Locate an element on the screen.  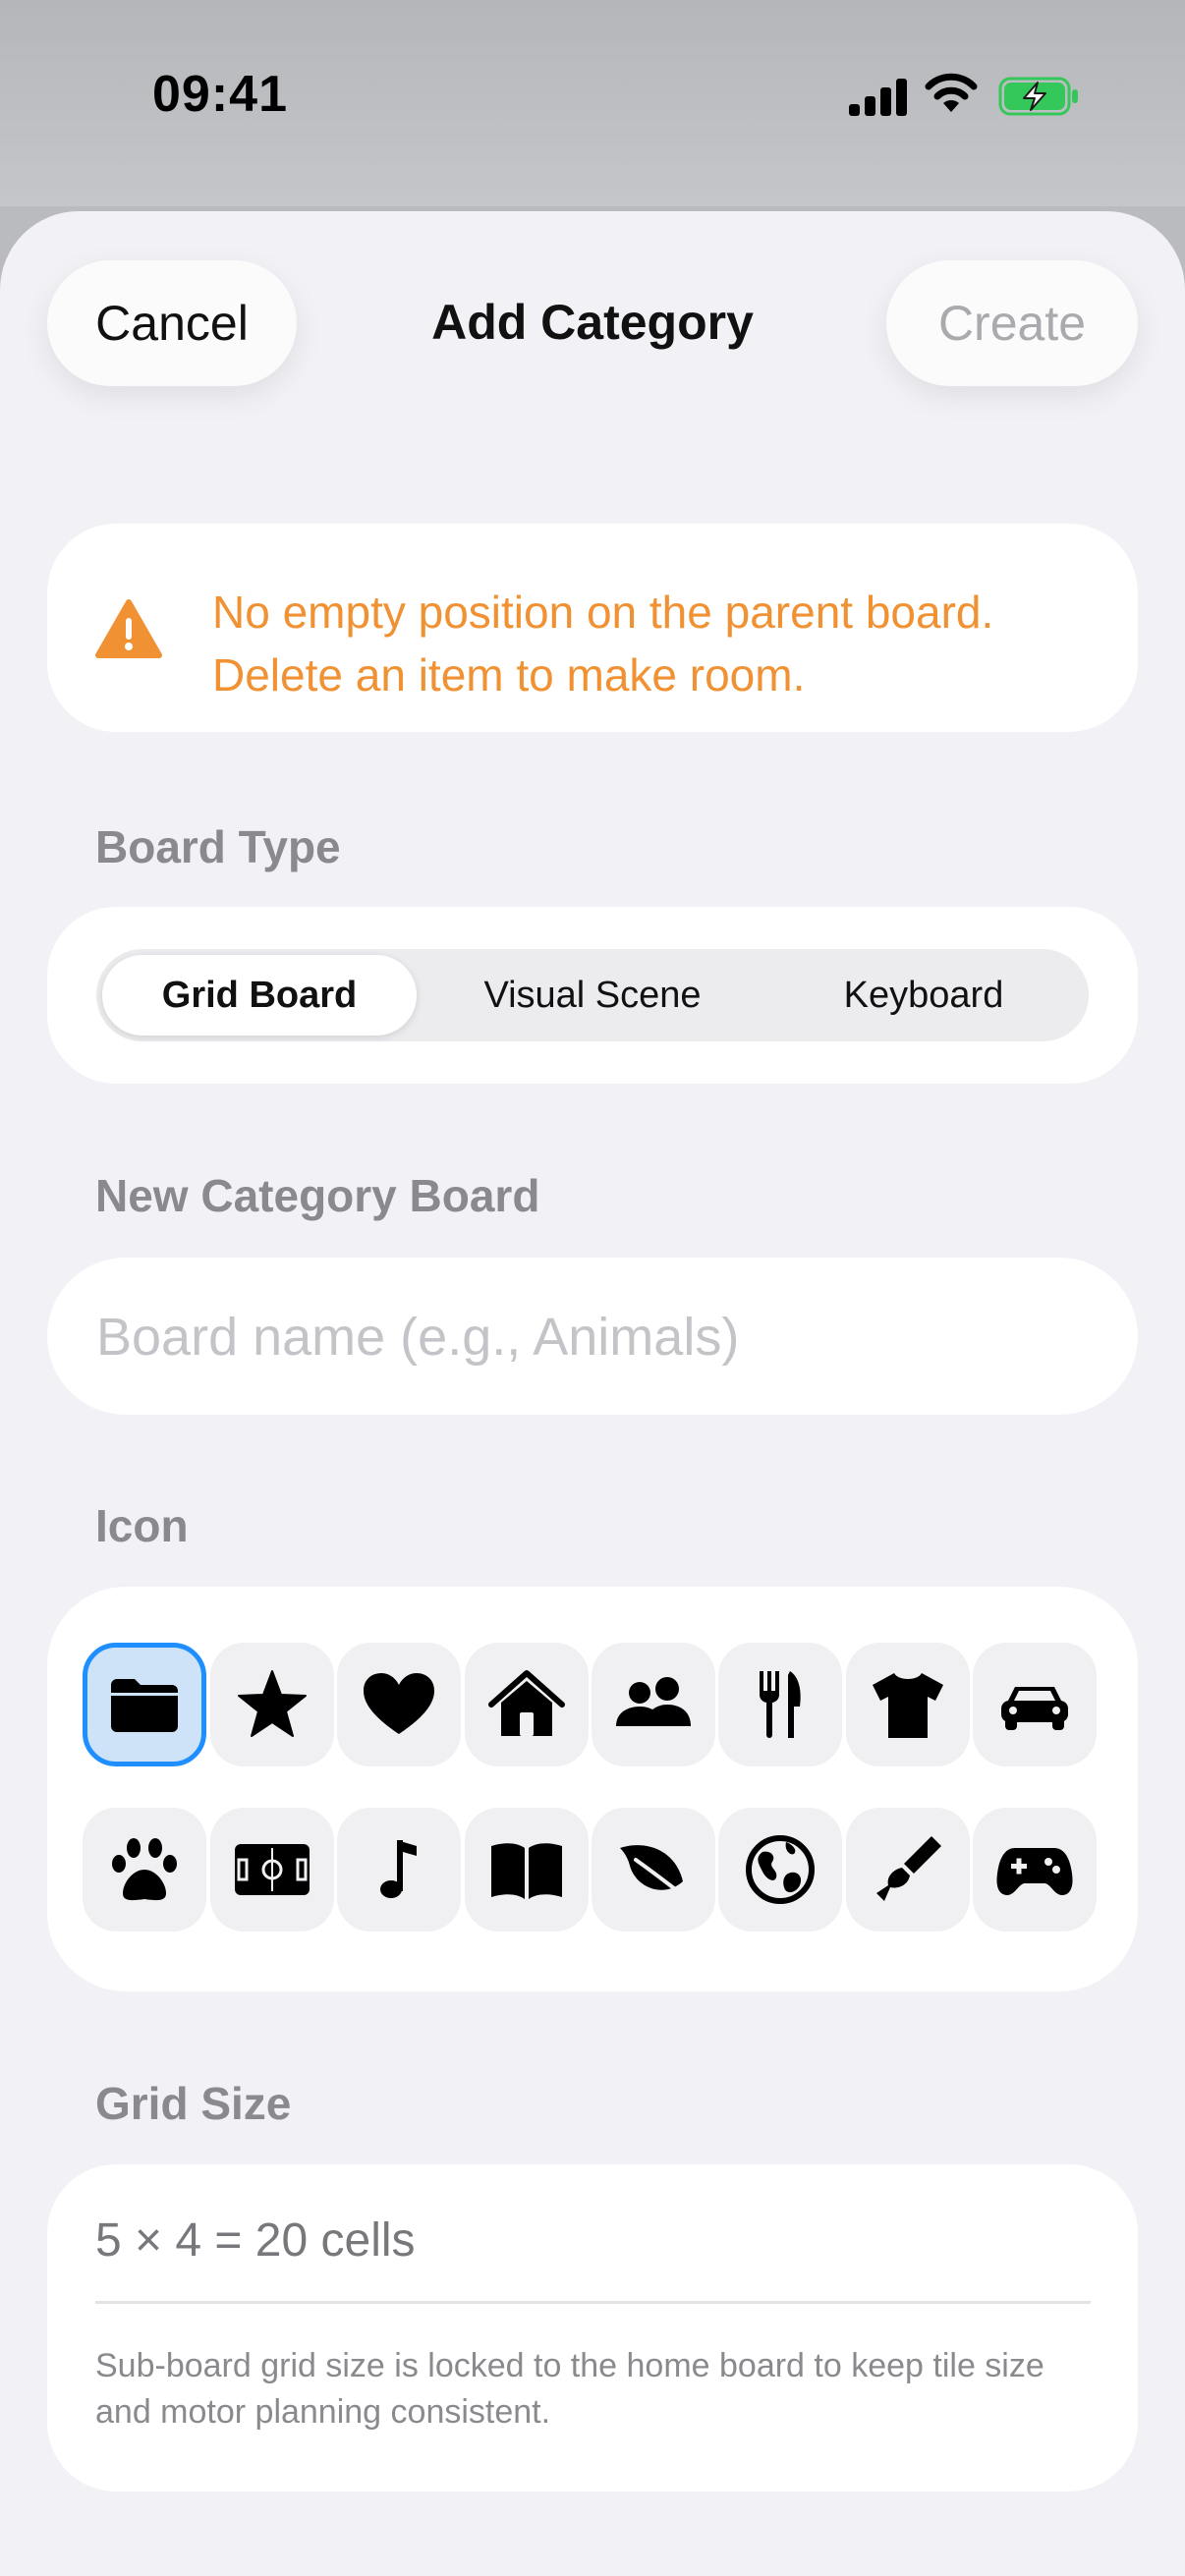
music-note-icon is located at coordinates (399, 1869).